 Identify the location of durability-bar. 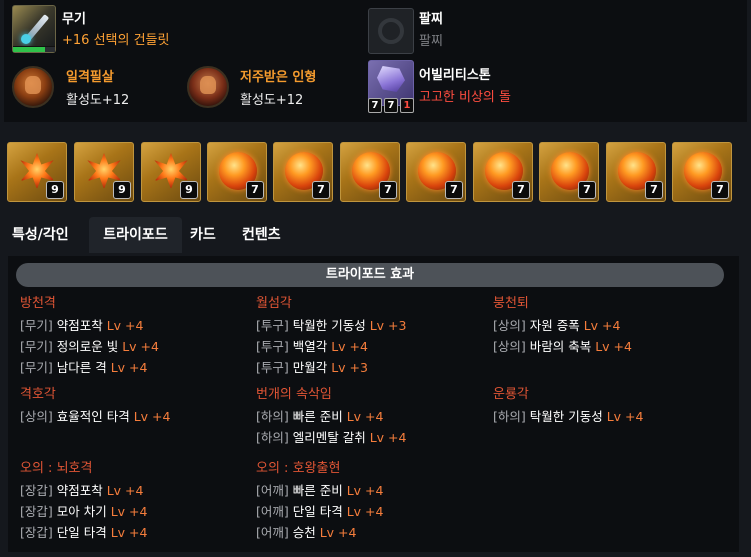
(34, 49).